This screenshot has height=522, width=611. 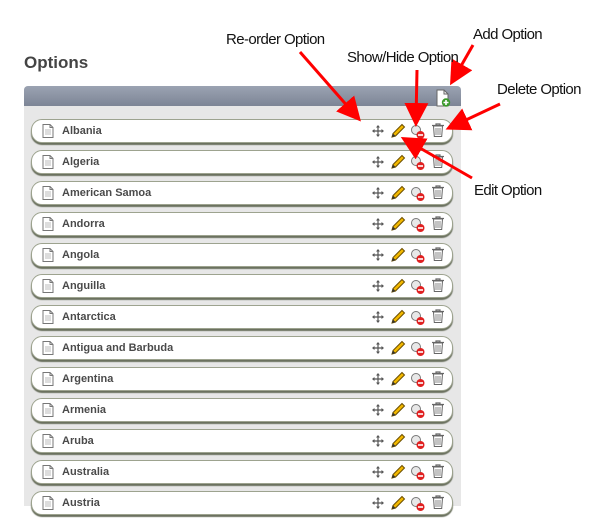 What do you see at coordinates (242, 410) in the screenshot?
I see `option-row: Armenia` at bounding box center [242, 410].